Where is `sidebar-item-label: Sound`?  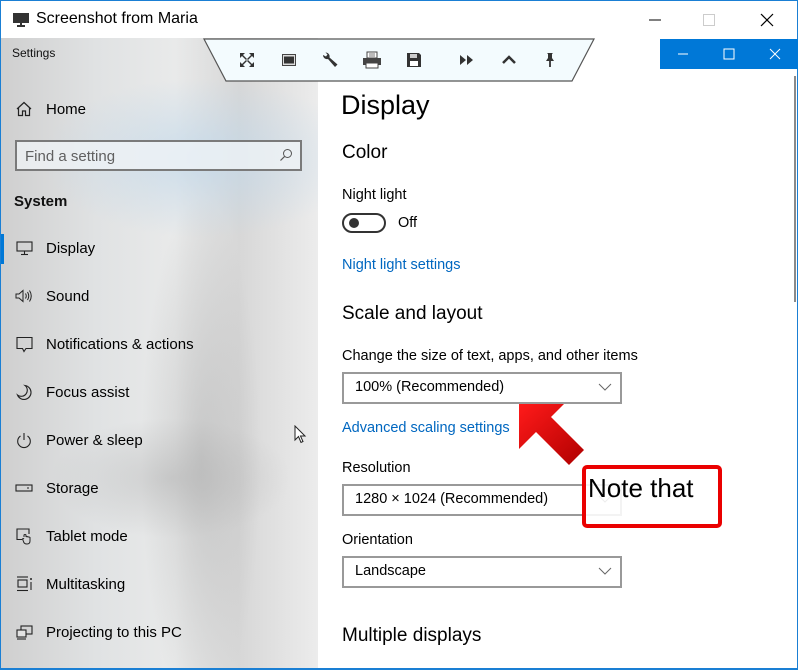 sidebar-item-label: Sound is located at coordinates (68, 296).